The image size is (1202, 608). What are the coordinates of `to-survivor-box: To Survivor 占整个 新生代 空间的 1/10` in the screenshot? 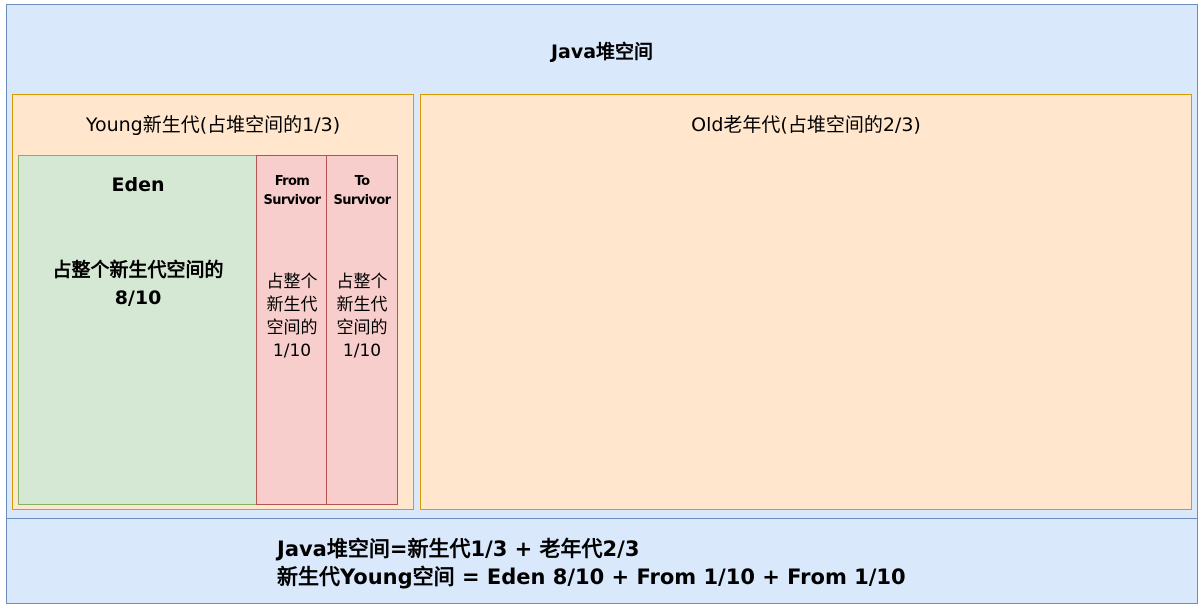 It's located at (362, 330).